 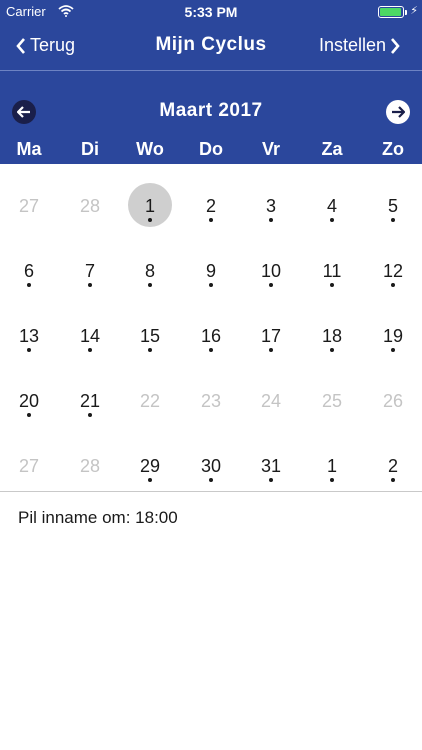 I want to click on day-number: 30, so click(x=211, y=466).